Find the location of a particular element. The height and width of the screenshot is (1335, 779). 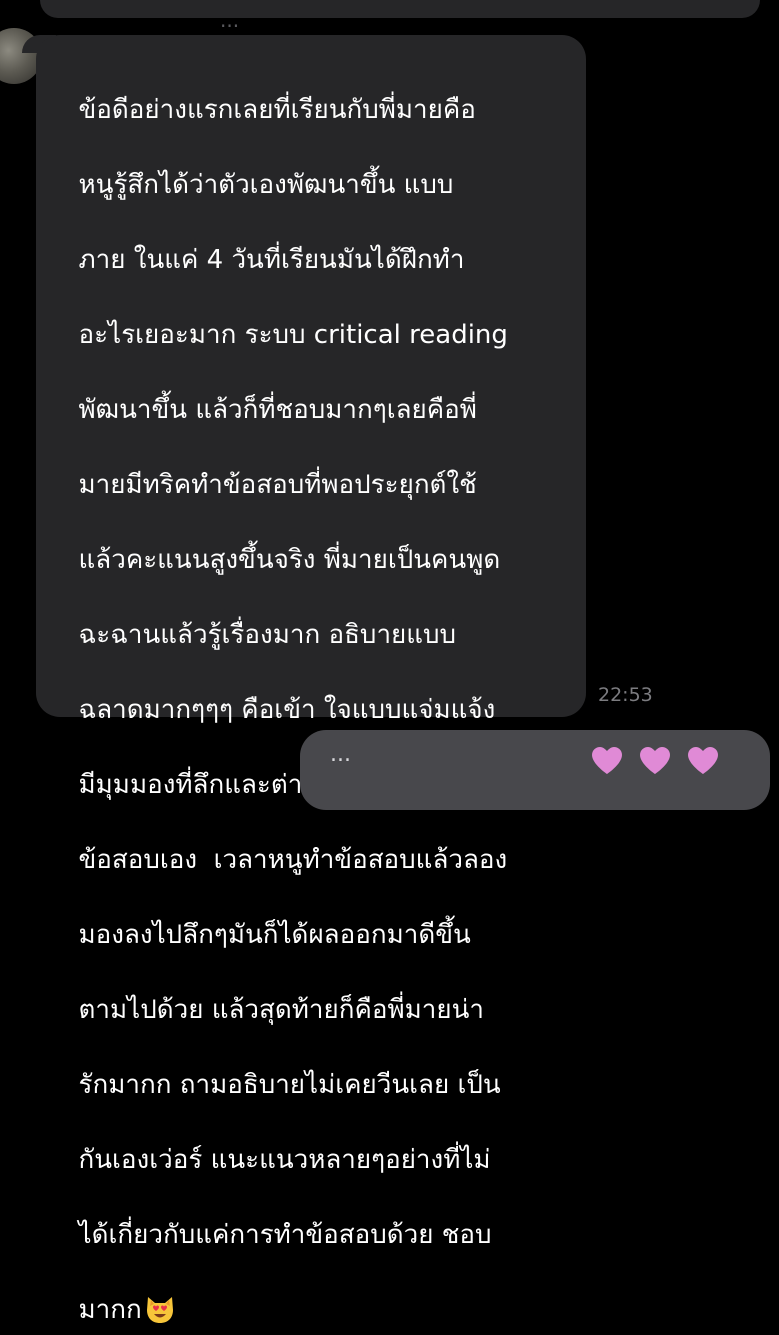

message-line: มายมีทริคทำข้อสอบที่พอประยุกต์ใช้ is located at coordinates (278, 485).